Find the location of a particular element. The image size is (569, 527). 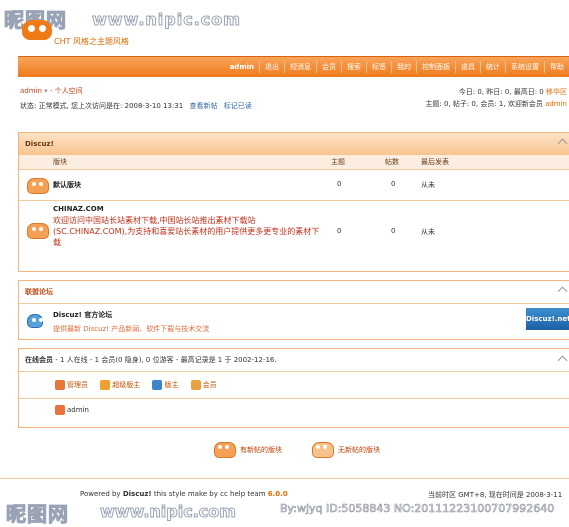

legend-new-posts-label: 有新帖的版块 is located at coordinates (261, 450).